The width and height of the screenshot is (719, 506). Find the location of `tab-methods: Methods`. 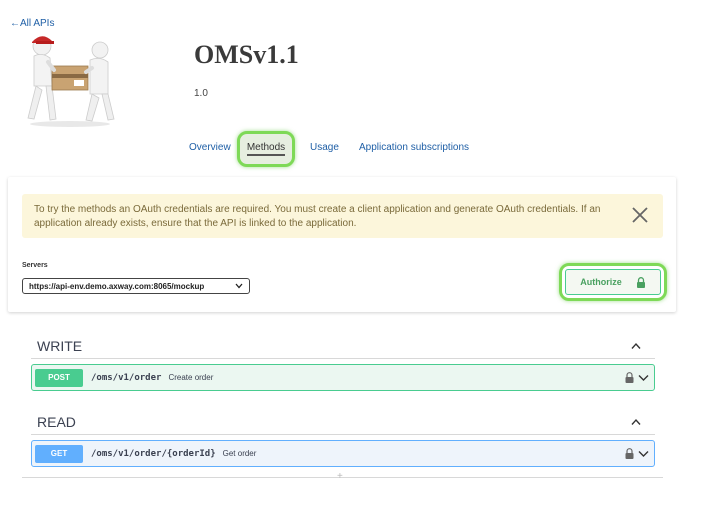

tab-methods: Methods is located at coordinates (266, 149).